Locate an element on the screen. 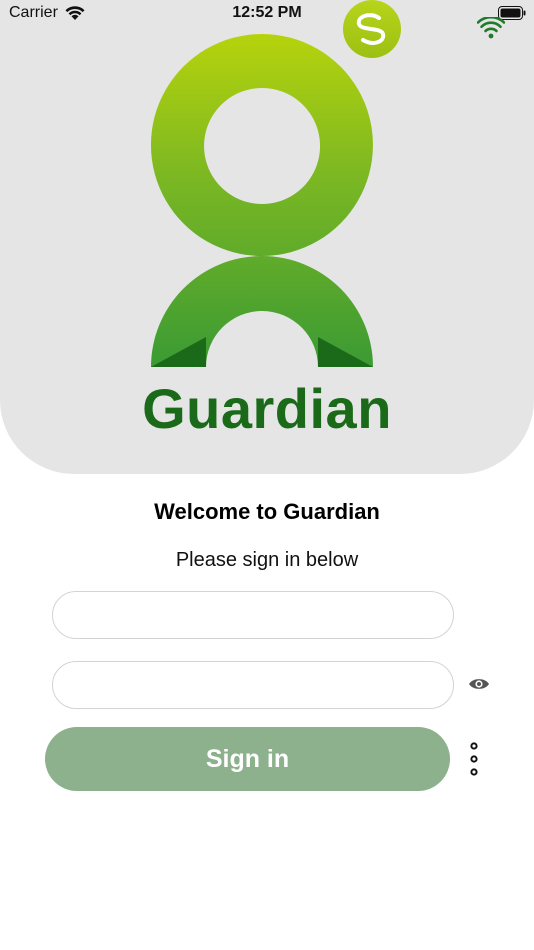 The height and width of the screenshot is (950, 534). status-bar: Carrier 12:52 PM is located at coordinates (267, 14).